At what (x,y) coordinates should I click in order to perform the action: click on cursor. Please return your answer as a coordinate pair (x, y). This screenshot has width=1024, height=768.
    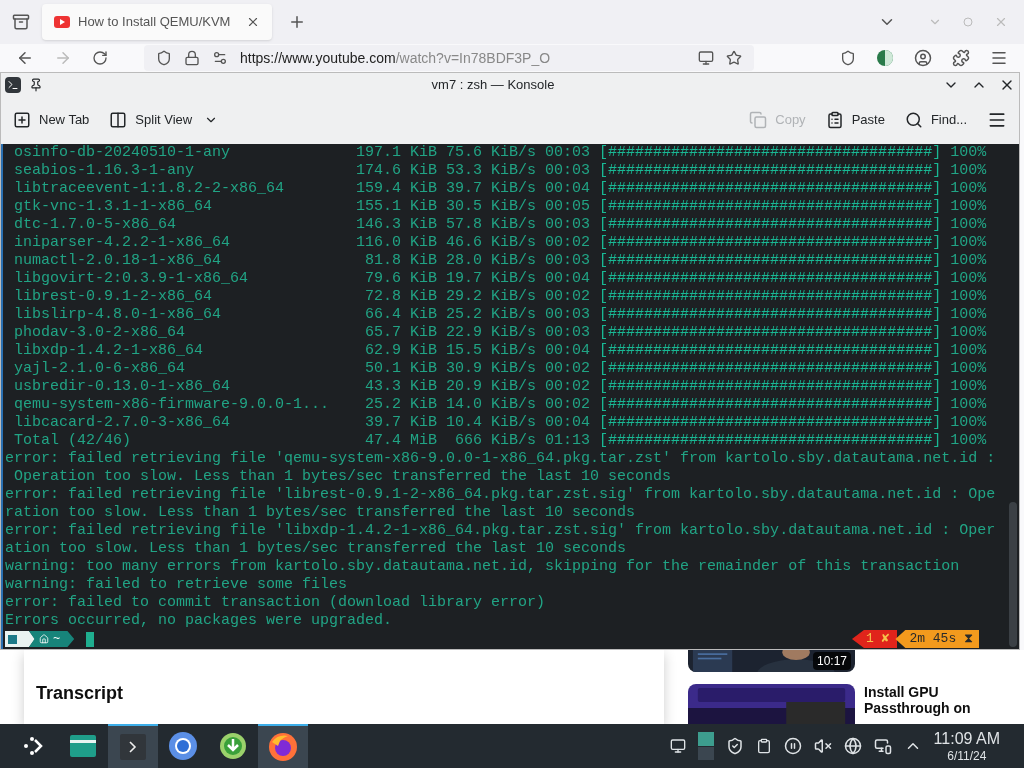
    Looking at the image, I should click on (90, 639).